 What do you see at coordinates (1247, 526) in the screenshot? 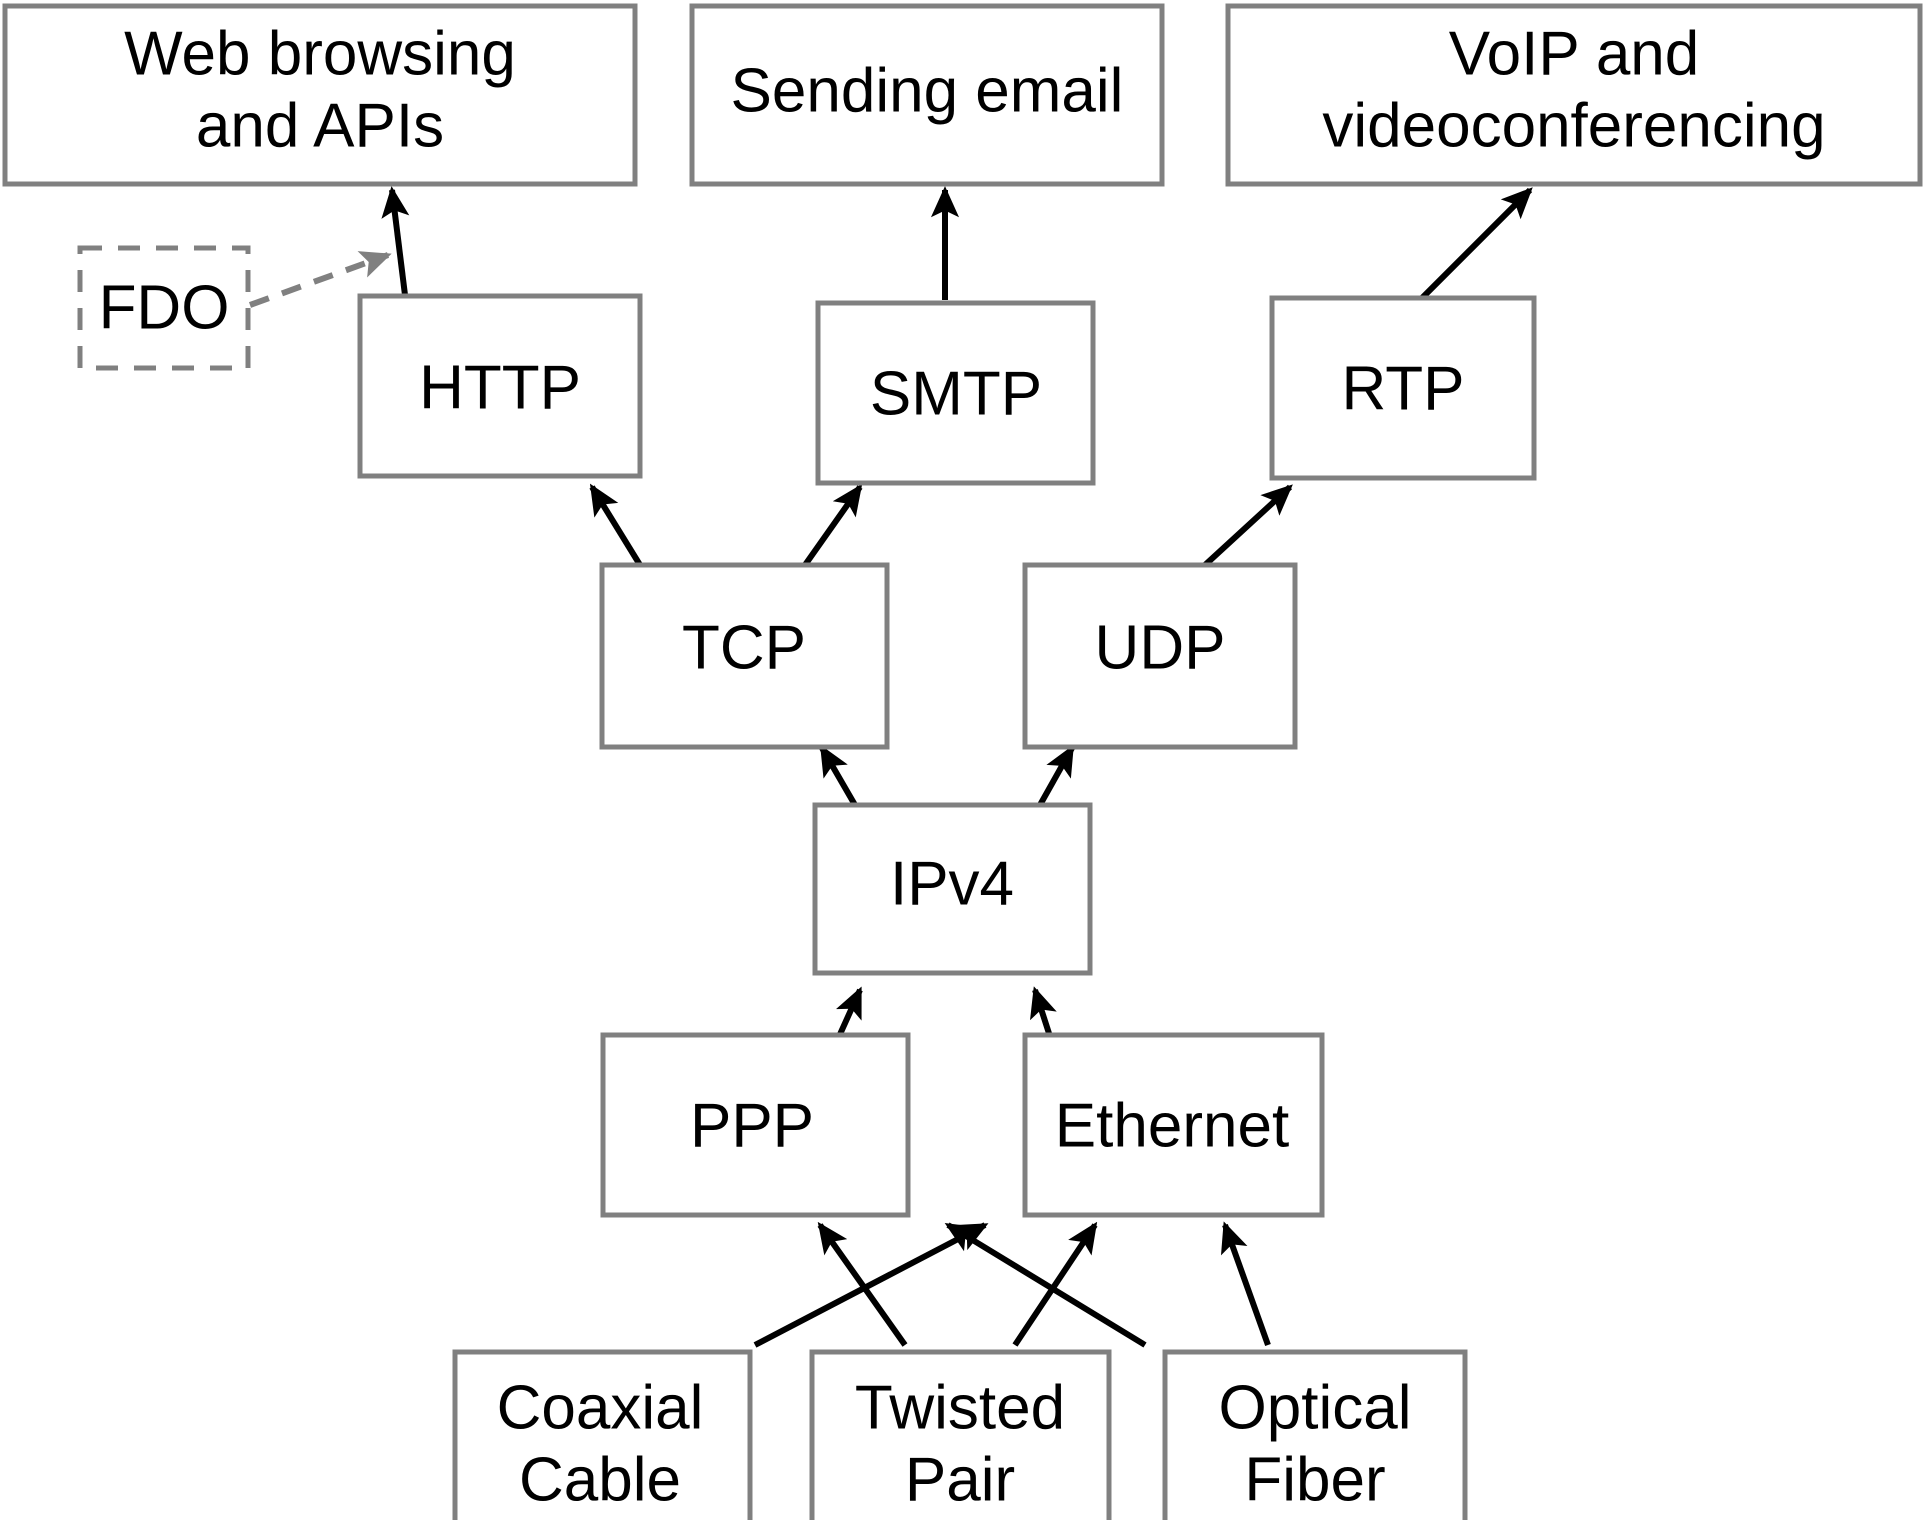
I see `edge-udp-to-rtp` at bounding box center [1247, 526].